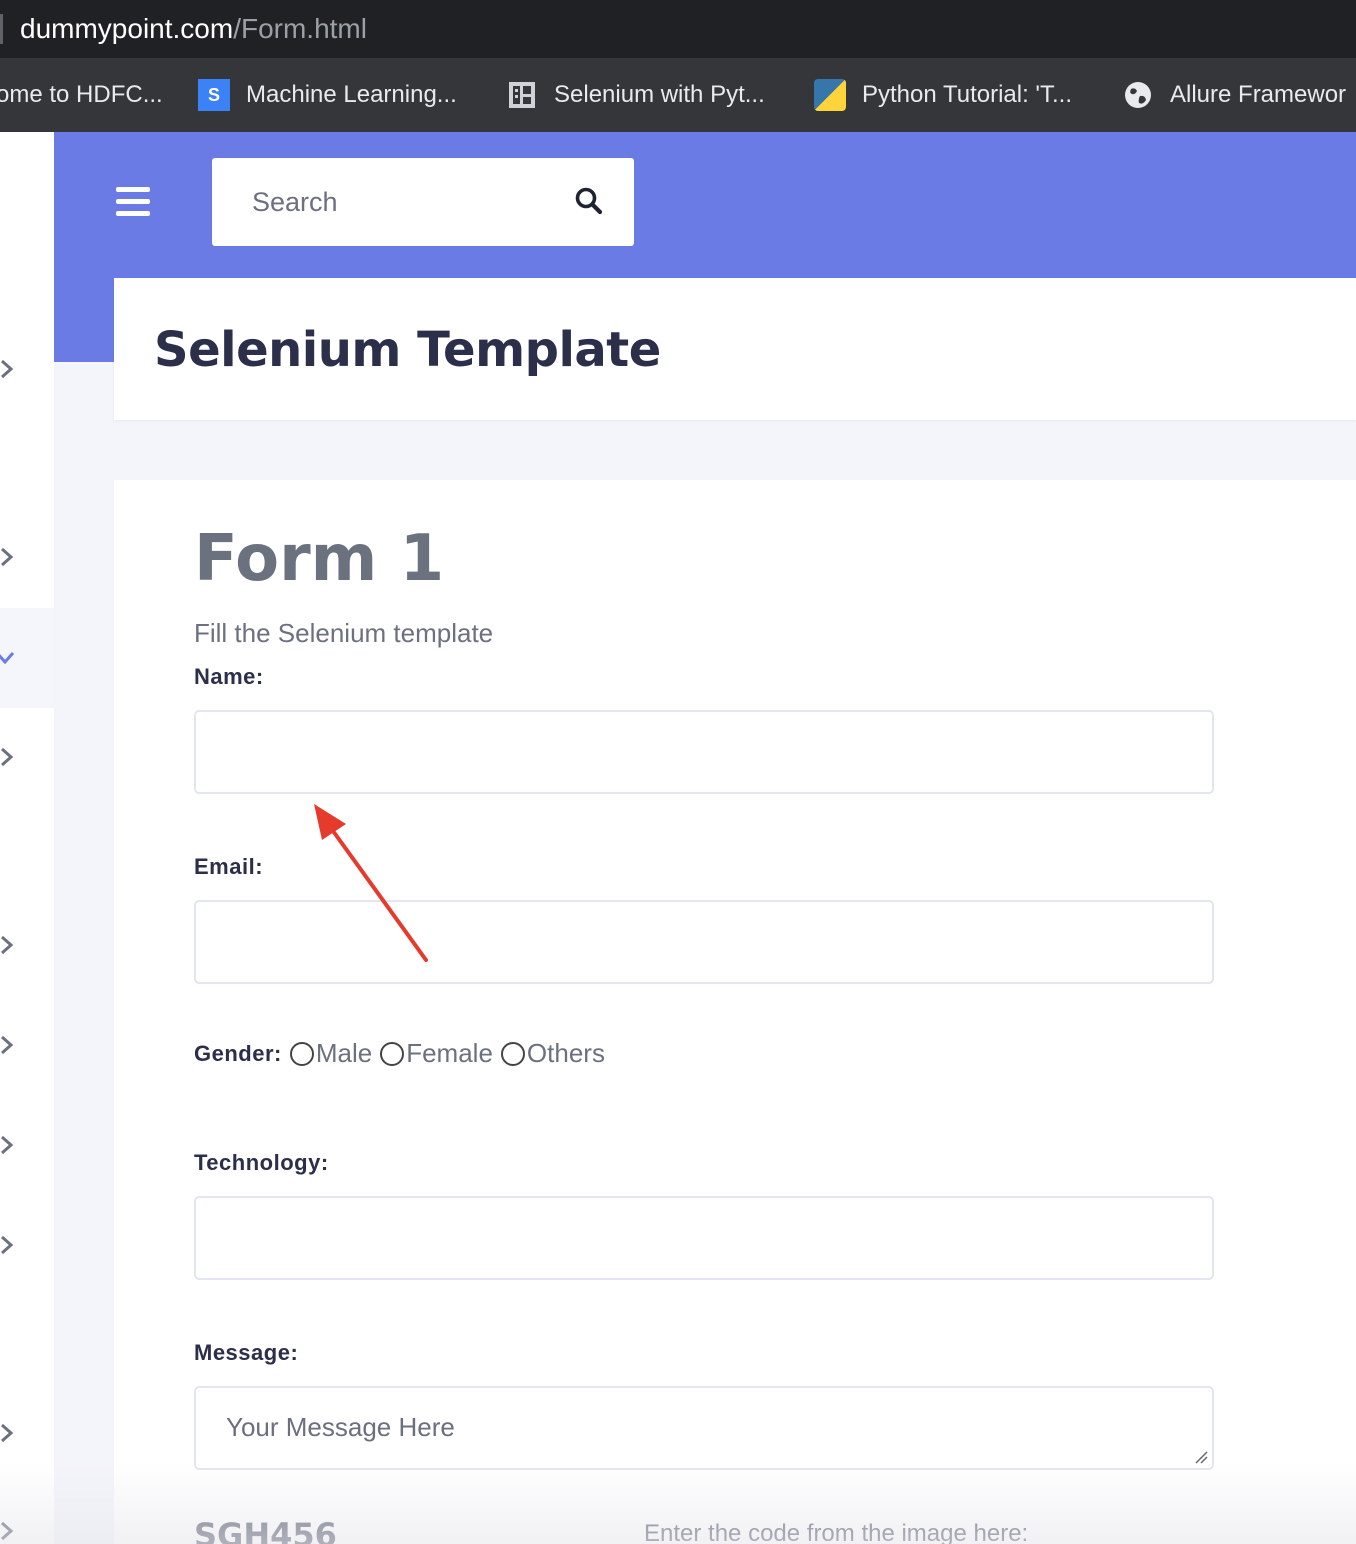 This screenshot has height=1544, width=1356. What do you see at coordinates (407, 350) in the screenshot?
I see `page-title: Selenium Template` at bounding box center [407, 350].